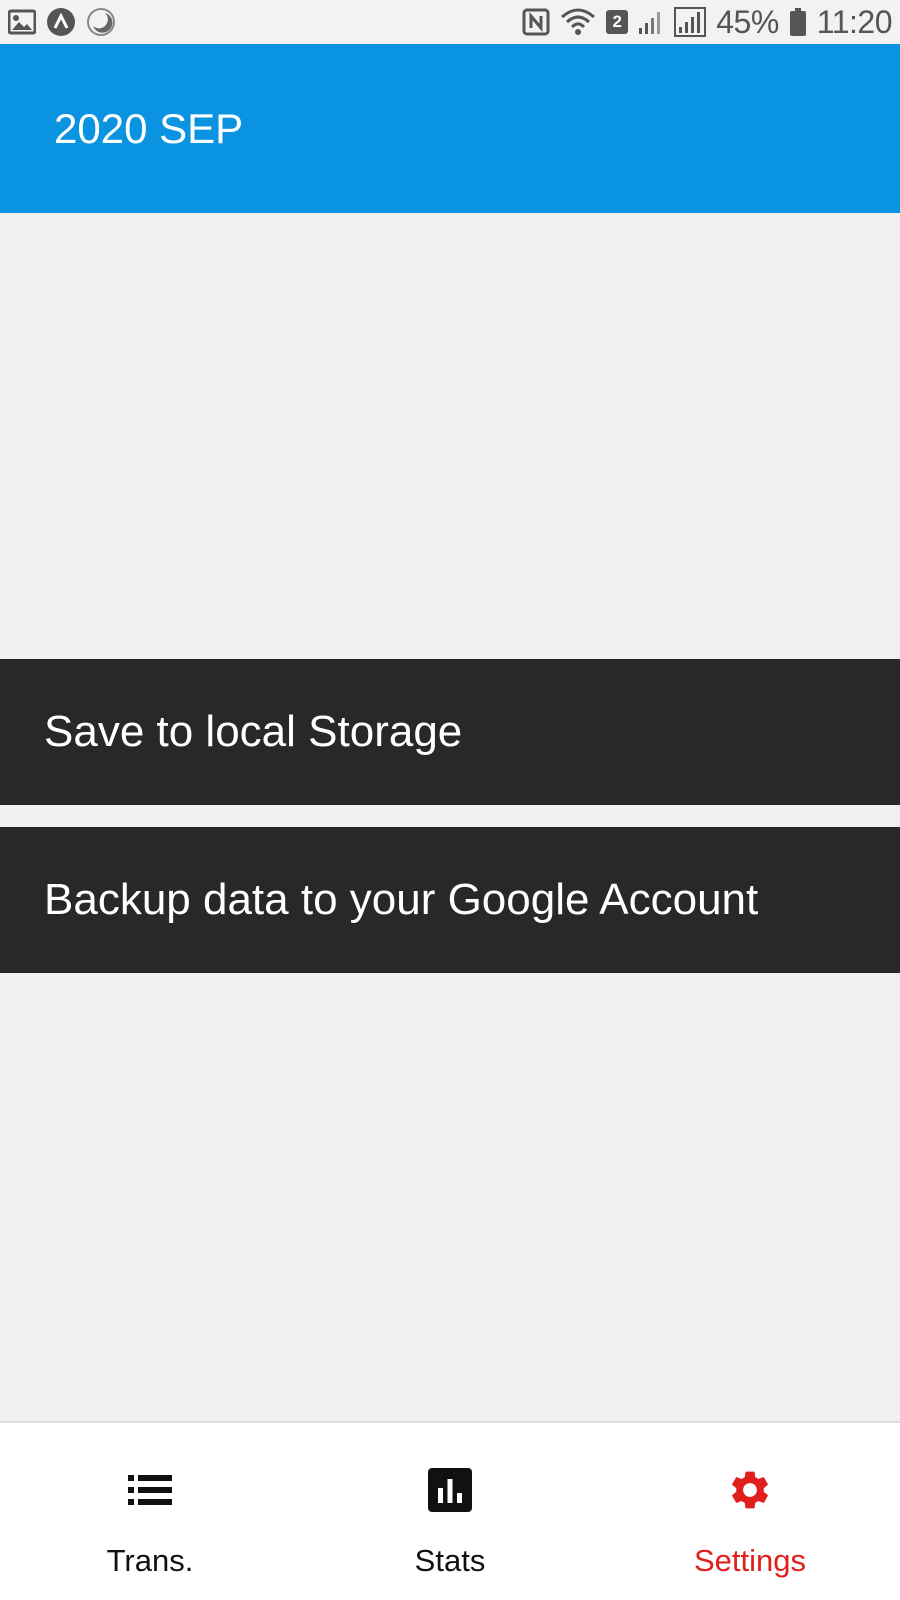  What do you see at coordinates (401, 899) in the screenshot?
I see `backup-google-account-label: Backup data to your Google Account` at bounding box center [401, 899].